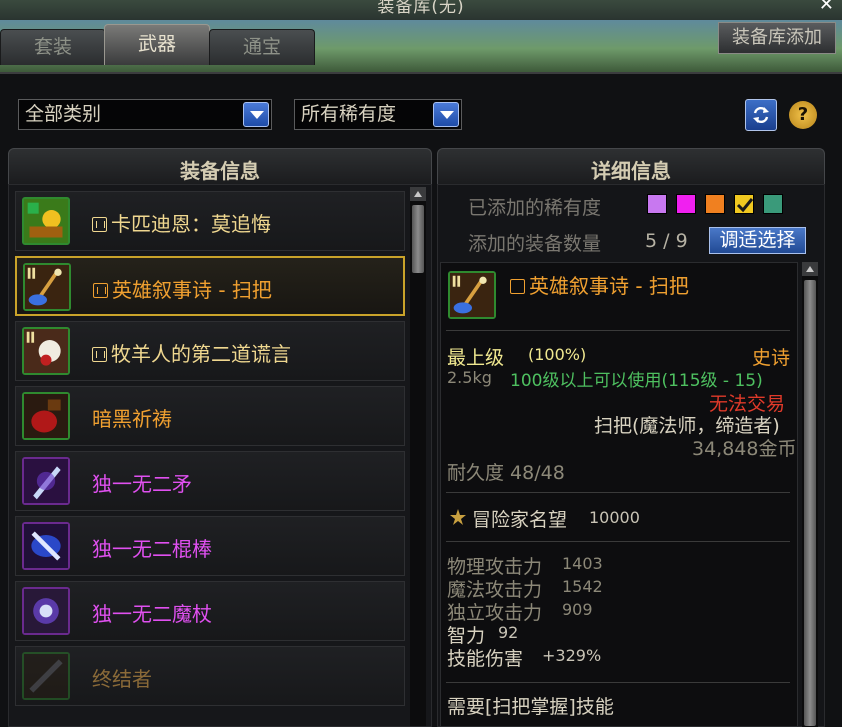 Image resolution: width=842 pixels, height=727 pixels. I want to click on detail-item-name: 英雄叙事诗 - 扫把, so click(599, 284).